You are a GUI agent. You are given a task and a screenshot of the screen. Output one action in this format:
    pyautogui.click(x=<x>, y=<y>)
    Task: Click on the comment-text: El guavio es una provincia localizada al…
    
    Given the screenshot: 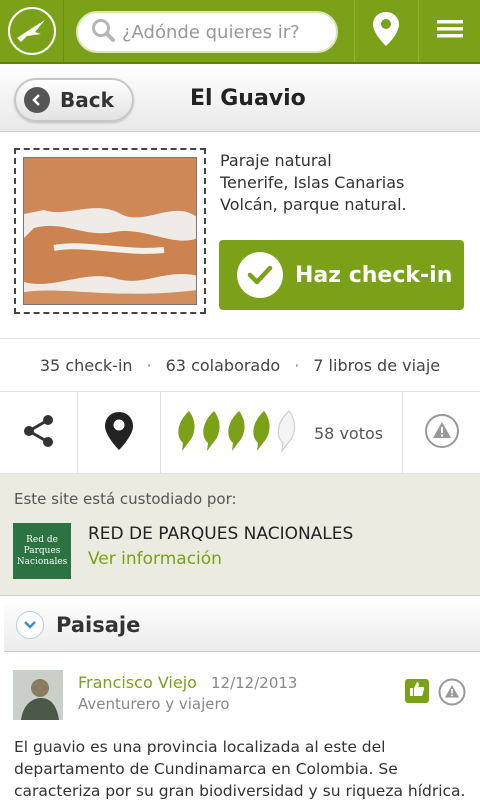 What is the action you would take?
    pyautogui.click(x=240, y=769)
    